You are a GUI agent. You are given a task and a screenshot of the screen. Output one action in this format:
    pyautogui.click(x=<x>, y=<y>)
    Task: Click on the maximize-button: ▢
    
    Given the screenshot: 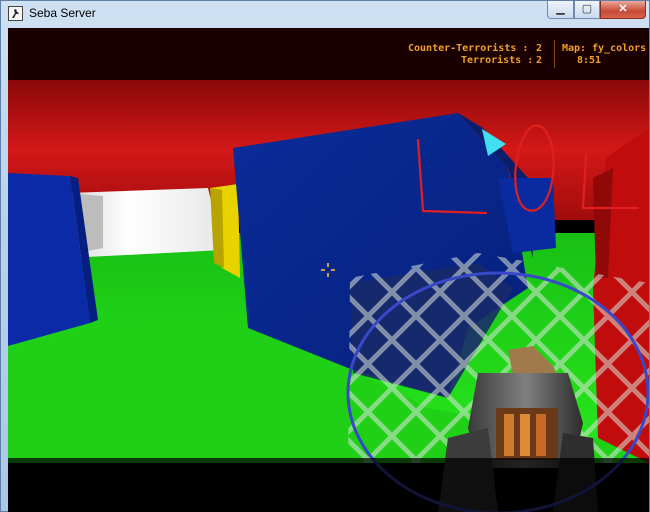 What is the action you would take?
    pyautogui.click(x=587, y=10)
    